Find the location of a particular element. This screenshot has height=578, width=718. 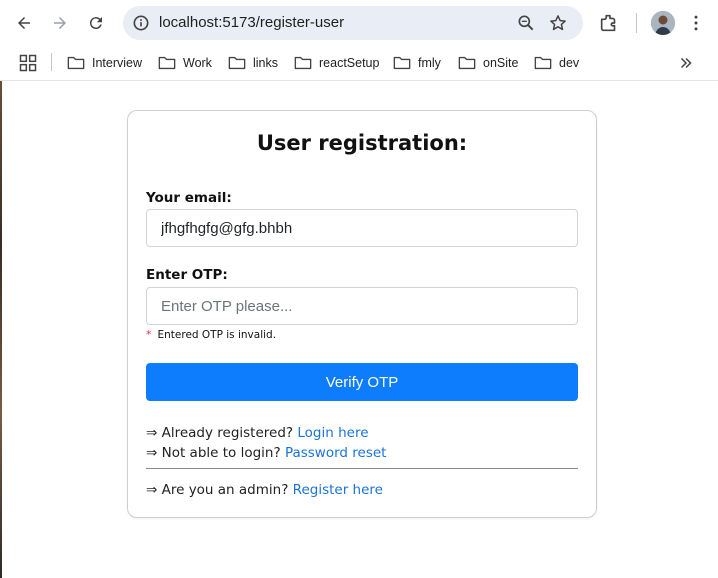

arrow-left-icon is located at coordinates (24, 23).